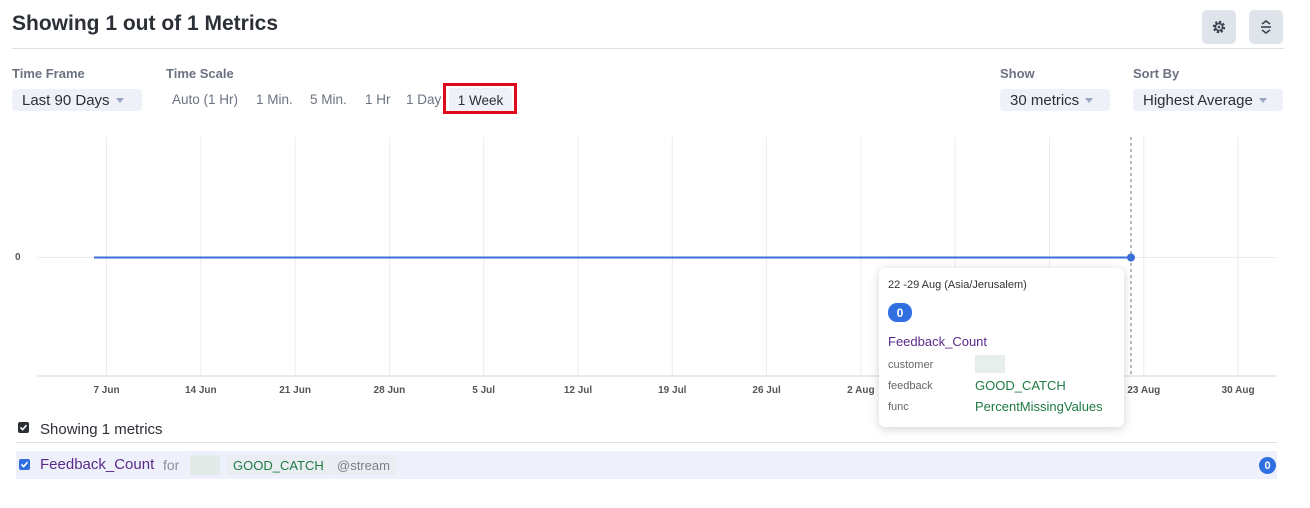  I want to click on x-tick-label: 14 Jun, so click(200, 390).